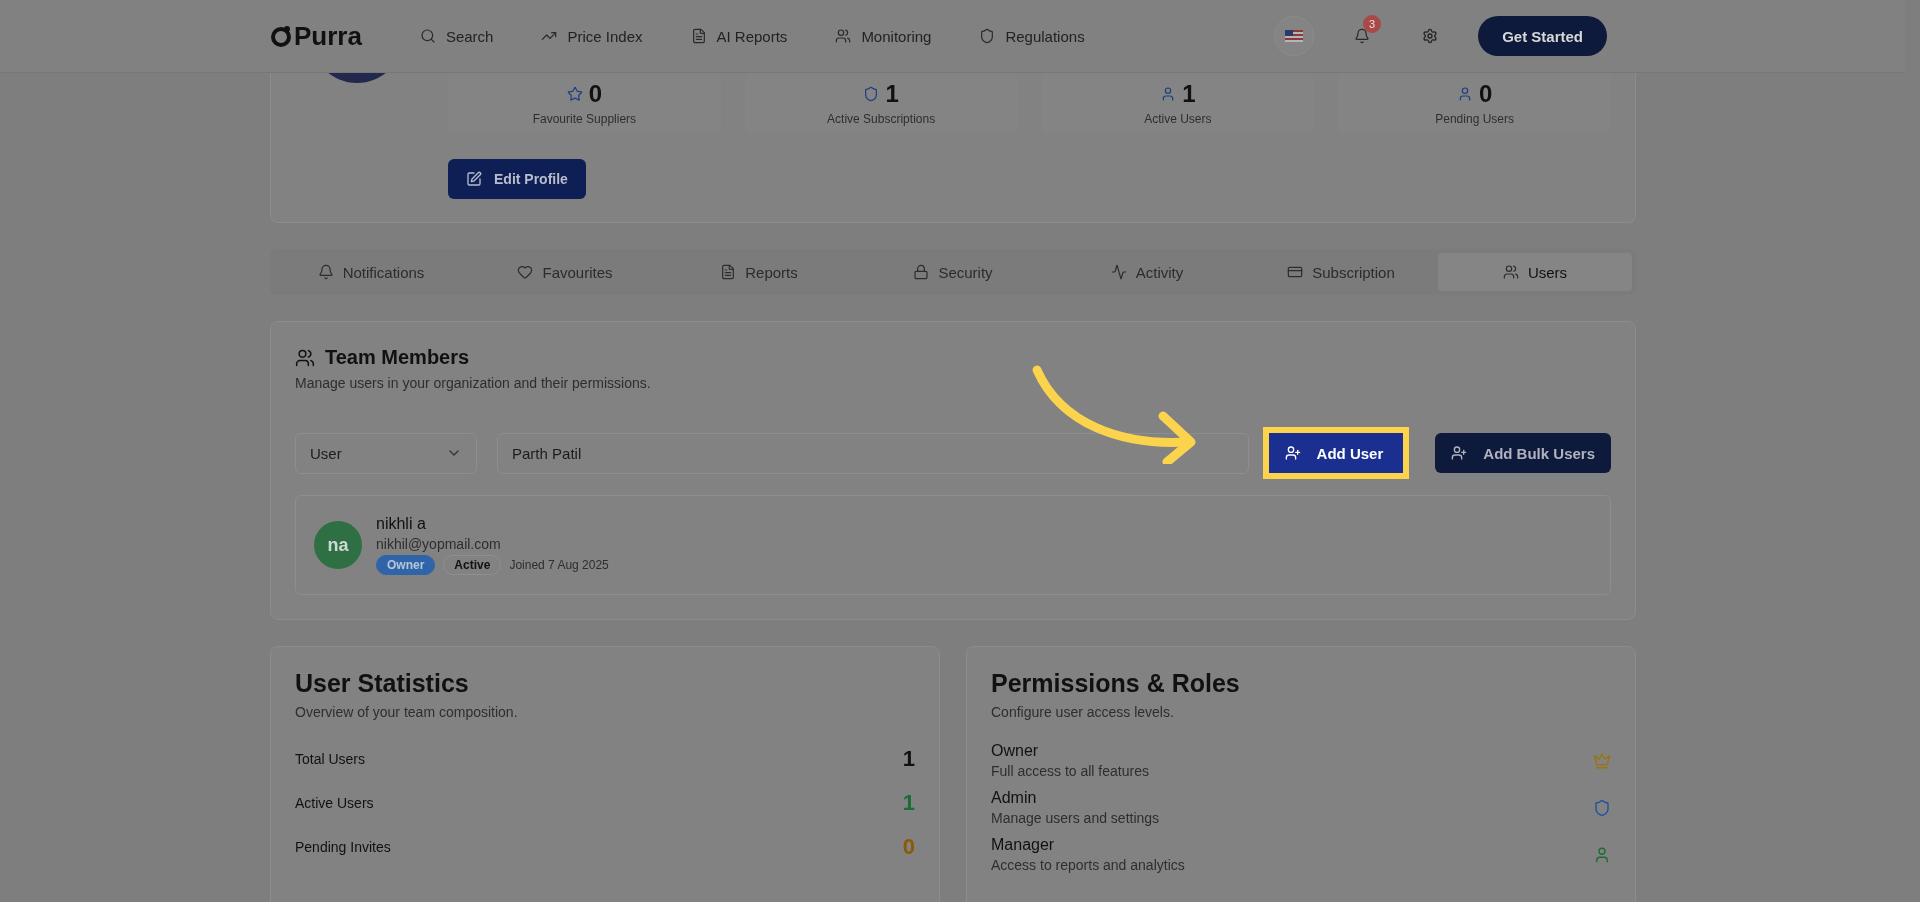  What do you see at coordinates (1116, 683) in the screenshot?
I see `card-title: Permissions & Roles` at bounding box center [1116, 683].